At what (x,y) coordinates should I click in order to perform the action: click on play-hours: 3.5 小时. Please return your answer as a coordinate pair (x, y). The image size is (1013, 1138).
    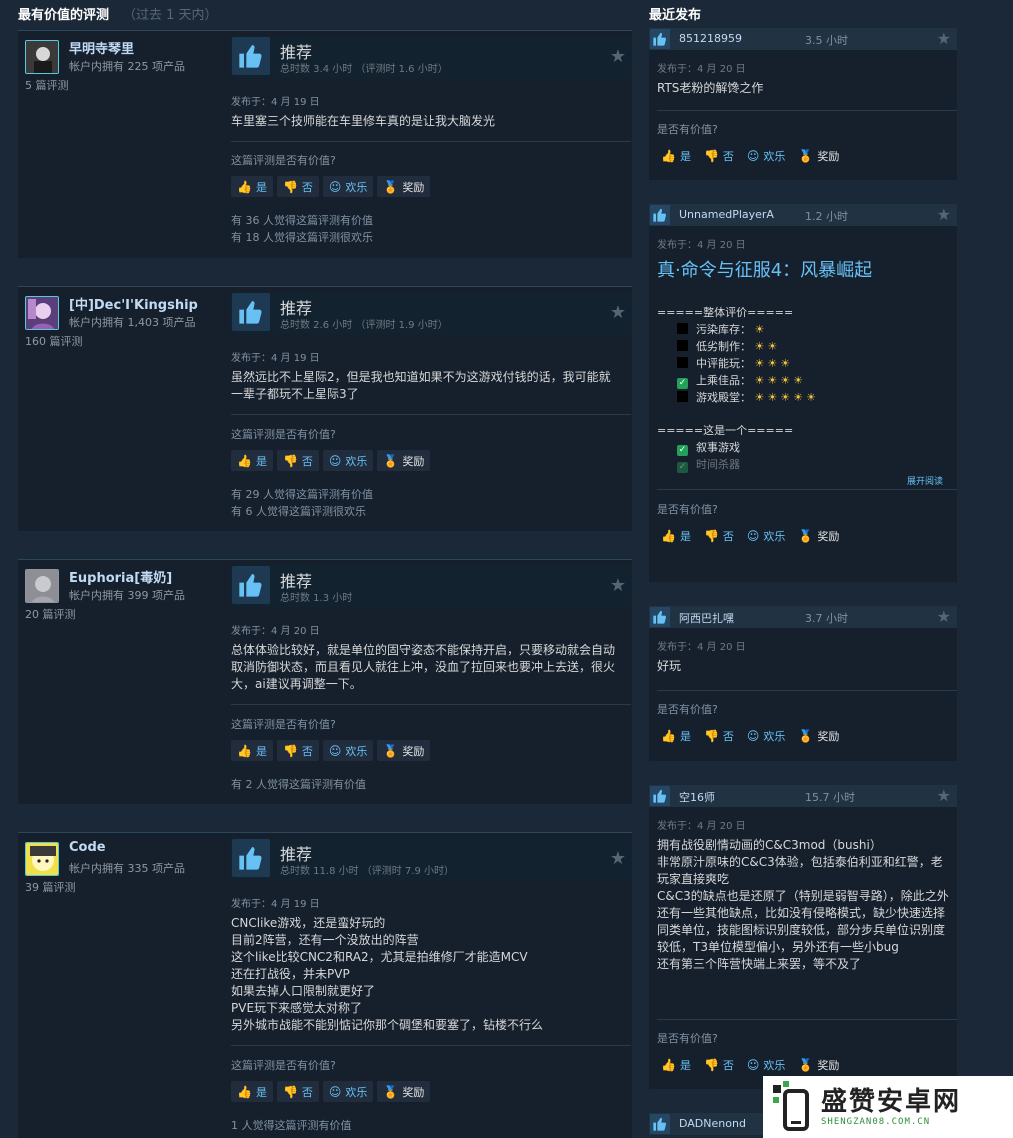
    Looking at the image, I should click on (826, 40).